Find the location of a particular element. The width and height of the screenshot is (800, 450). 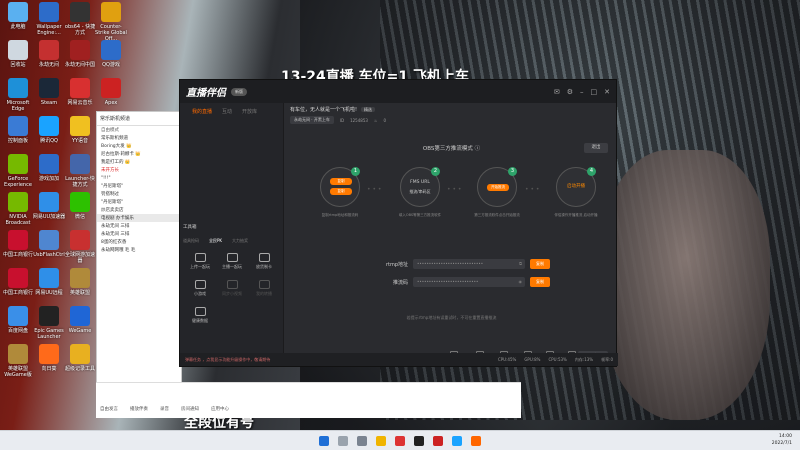

eye-icon: ◉ is located at coordinates (521, 282).